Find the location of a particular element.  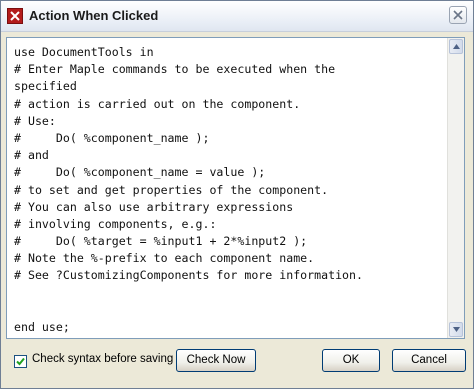

maple-app-icon is located at coordinates (15, 16).